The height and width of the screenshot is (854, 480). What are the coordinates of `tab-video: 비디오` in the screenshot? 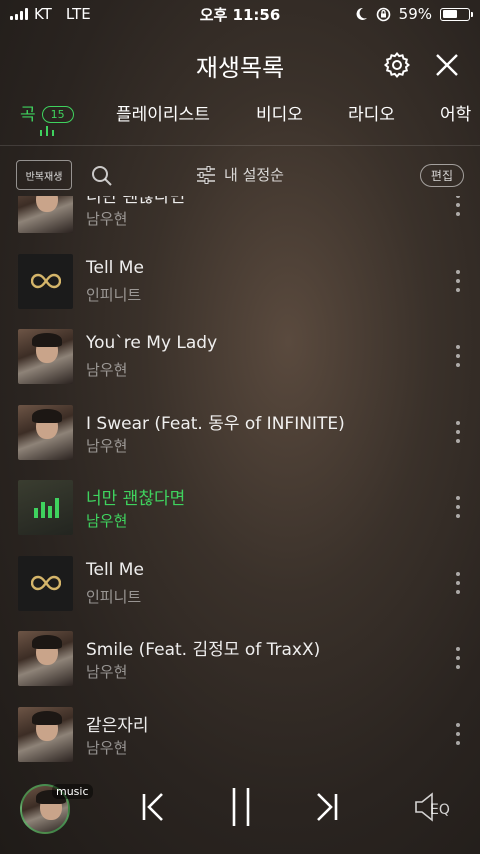 It's located at (279, 112).